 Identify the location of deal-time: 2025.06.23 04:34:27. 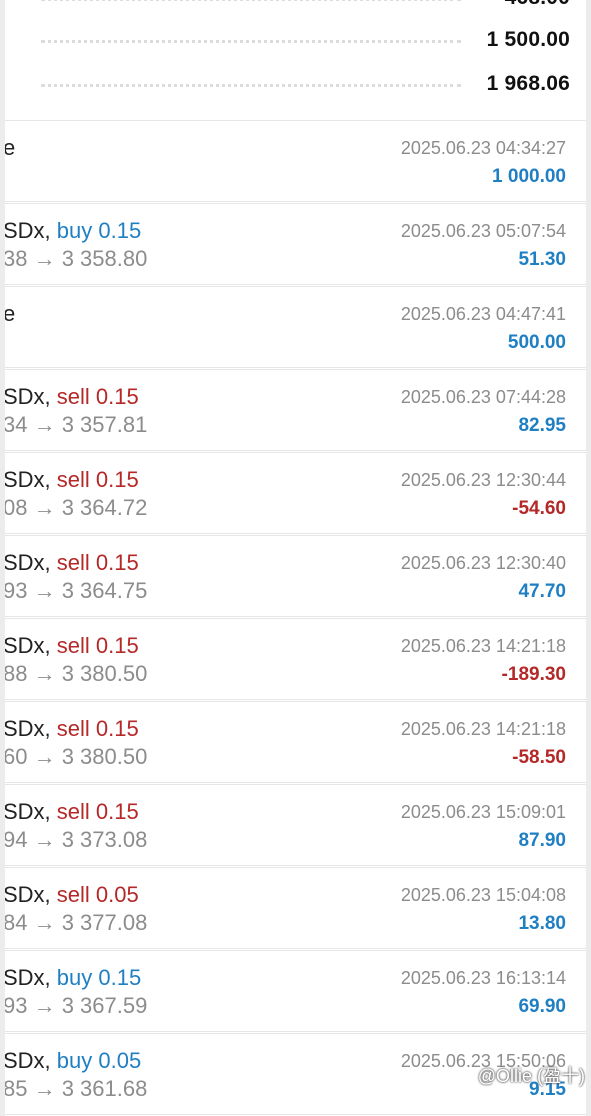
(483, 148).